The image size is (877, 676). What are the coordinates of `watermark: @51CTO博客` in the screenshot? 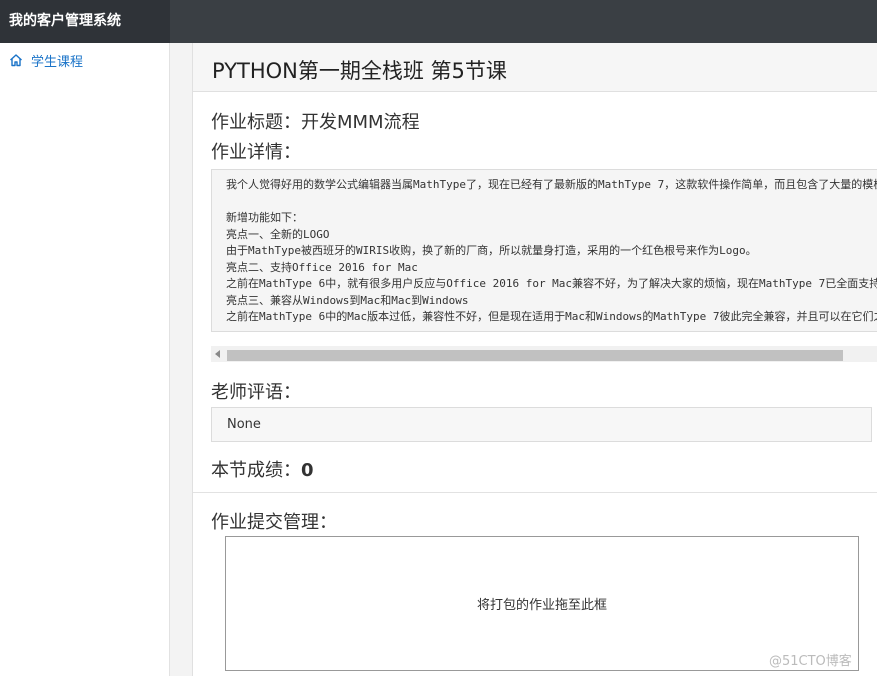 It's located at (810, 661).